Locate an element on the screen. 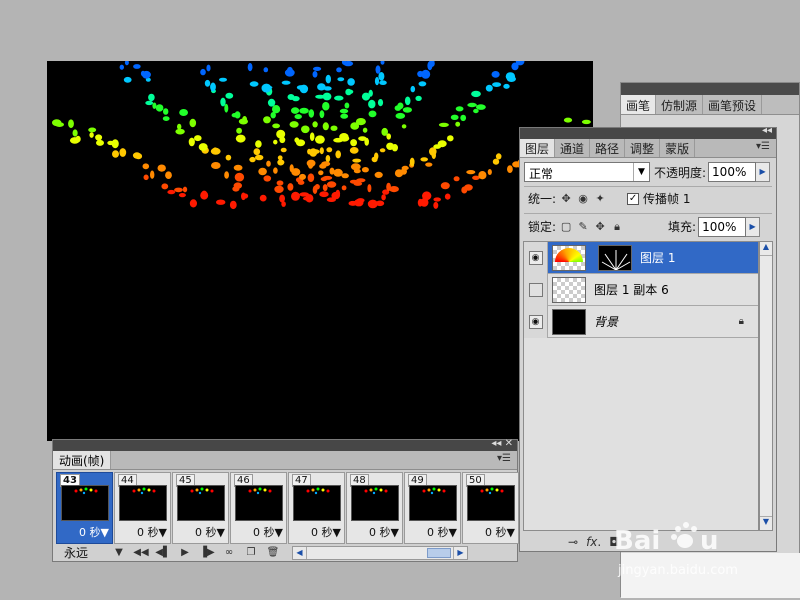 The image size is (800, 600). opacity-slider-button: ▶ is located at coordinates (763, 172).